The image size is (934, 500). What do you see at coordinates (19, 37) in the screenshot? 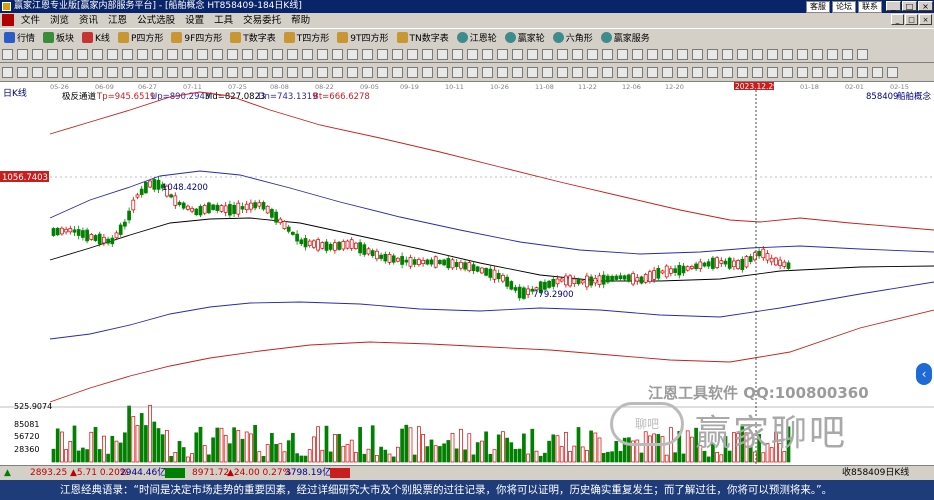
I see `quote-button: 行情` at bounding box center [19, 37].